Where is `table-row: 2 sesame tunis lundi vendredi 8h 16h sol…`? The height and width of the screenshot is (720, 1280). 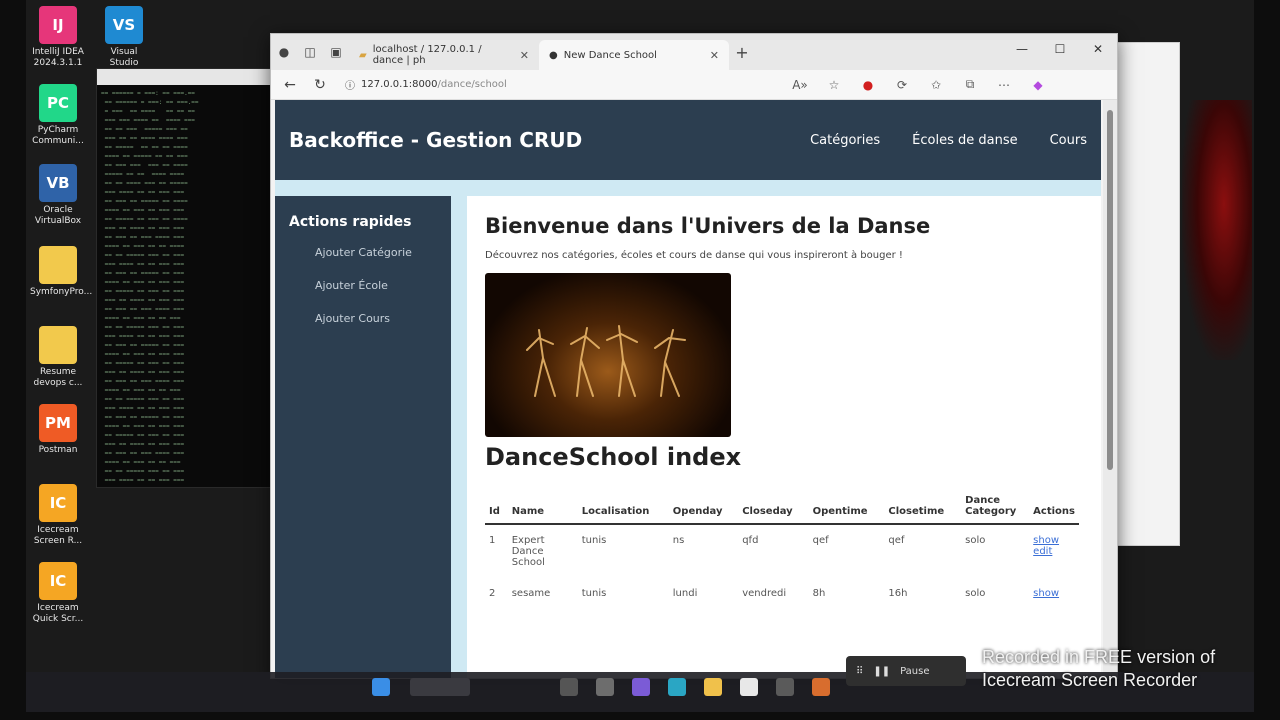 table-row: 2 sesame tunis lundi vendredi 8h 16h sol… is located at coordinates (782, 593).